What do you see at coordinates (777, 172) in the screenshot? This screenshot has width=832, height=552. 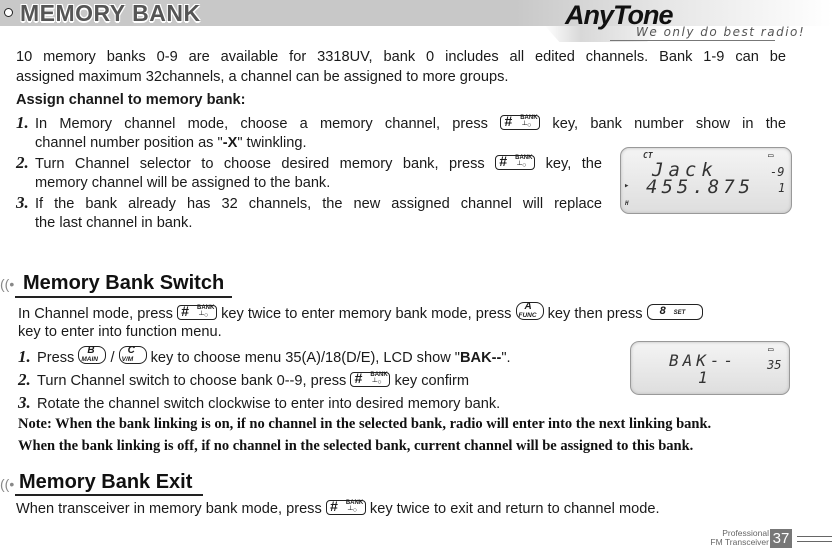 I see `lcd-bank-number: -9` at bounding box center [777, 172].